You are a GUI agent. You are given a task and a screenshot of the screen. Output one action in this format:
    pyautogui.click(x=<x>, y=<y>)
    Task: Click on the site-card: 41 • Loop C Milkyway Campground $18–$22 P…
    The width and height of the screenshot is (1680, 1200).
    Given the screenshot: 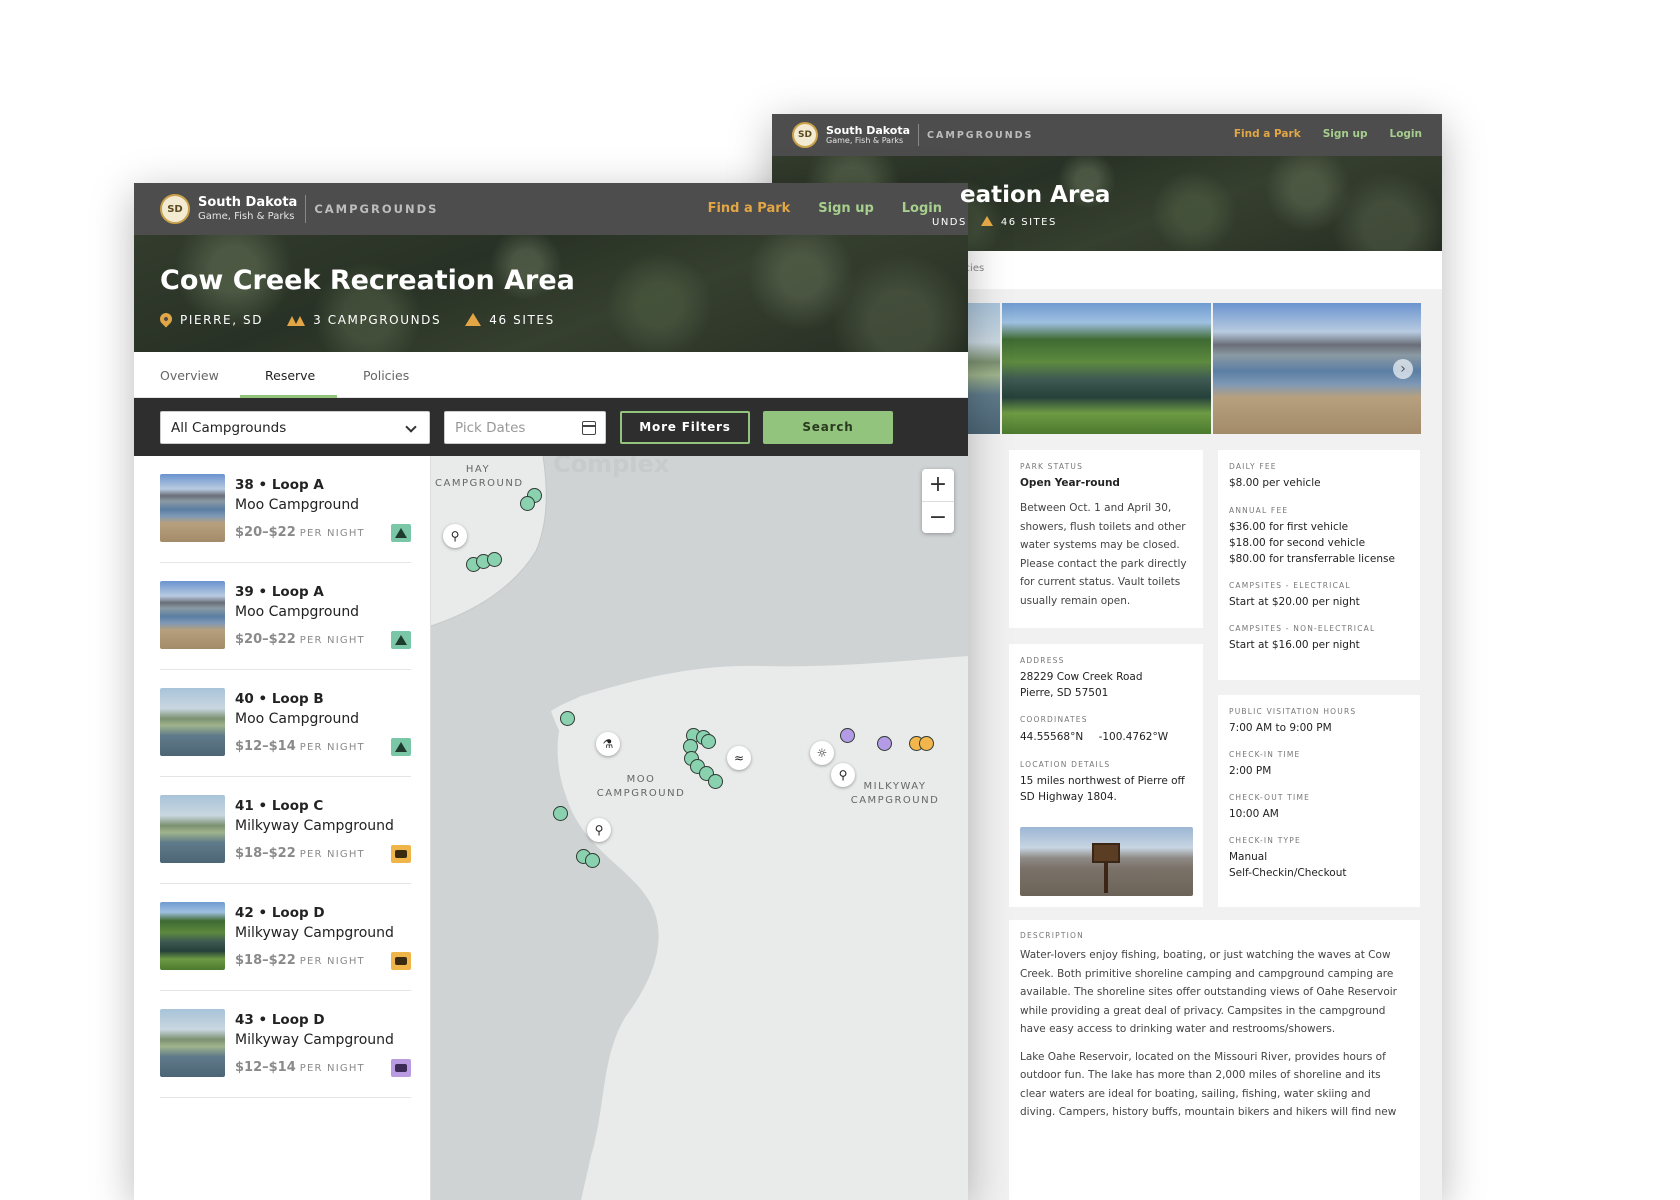 What is the action you would take?
    pyautogui.click(x=285, y=830)
    